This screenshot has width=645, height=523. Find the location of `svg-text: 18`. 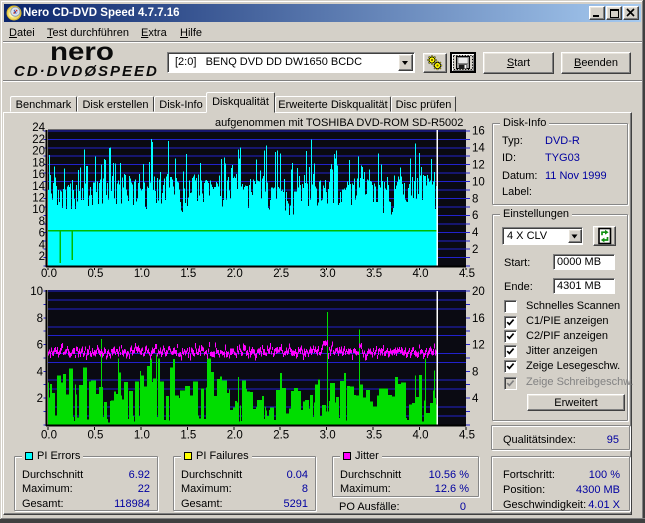

svg-text: 18 is located at coordinates (38, 163).